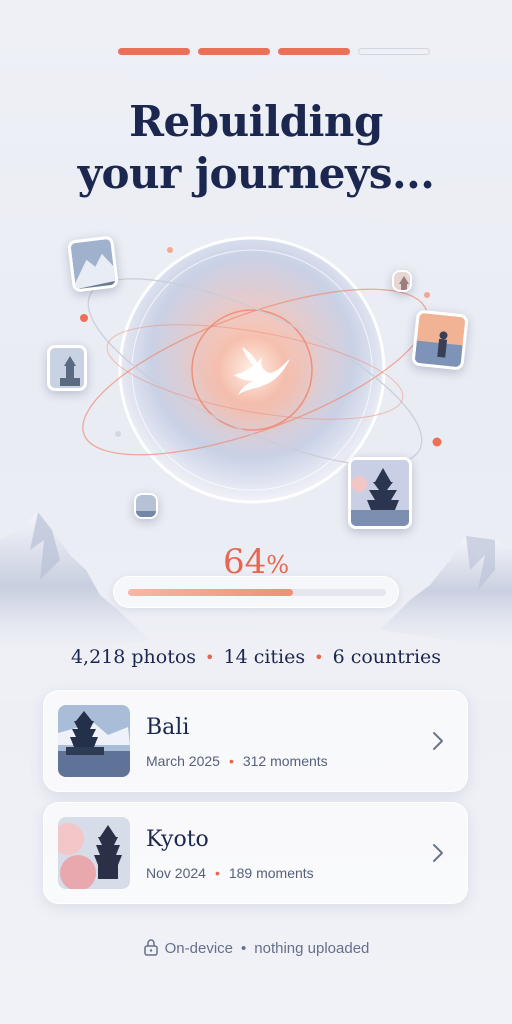  I want to click on trip-date: March 2025, so click(183, 761).